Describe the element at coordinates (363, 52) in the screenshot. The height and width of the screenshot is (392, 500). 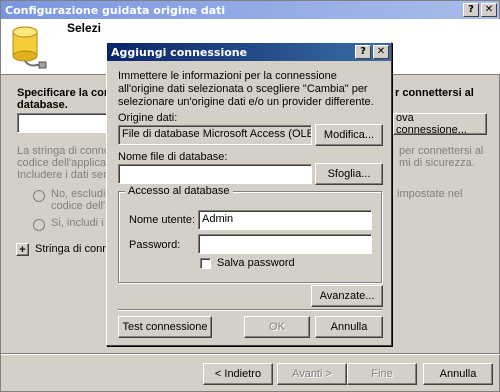
I see `dialog-help-button: ?` at that location.